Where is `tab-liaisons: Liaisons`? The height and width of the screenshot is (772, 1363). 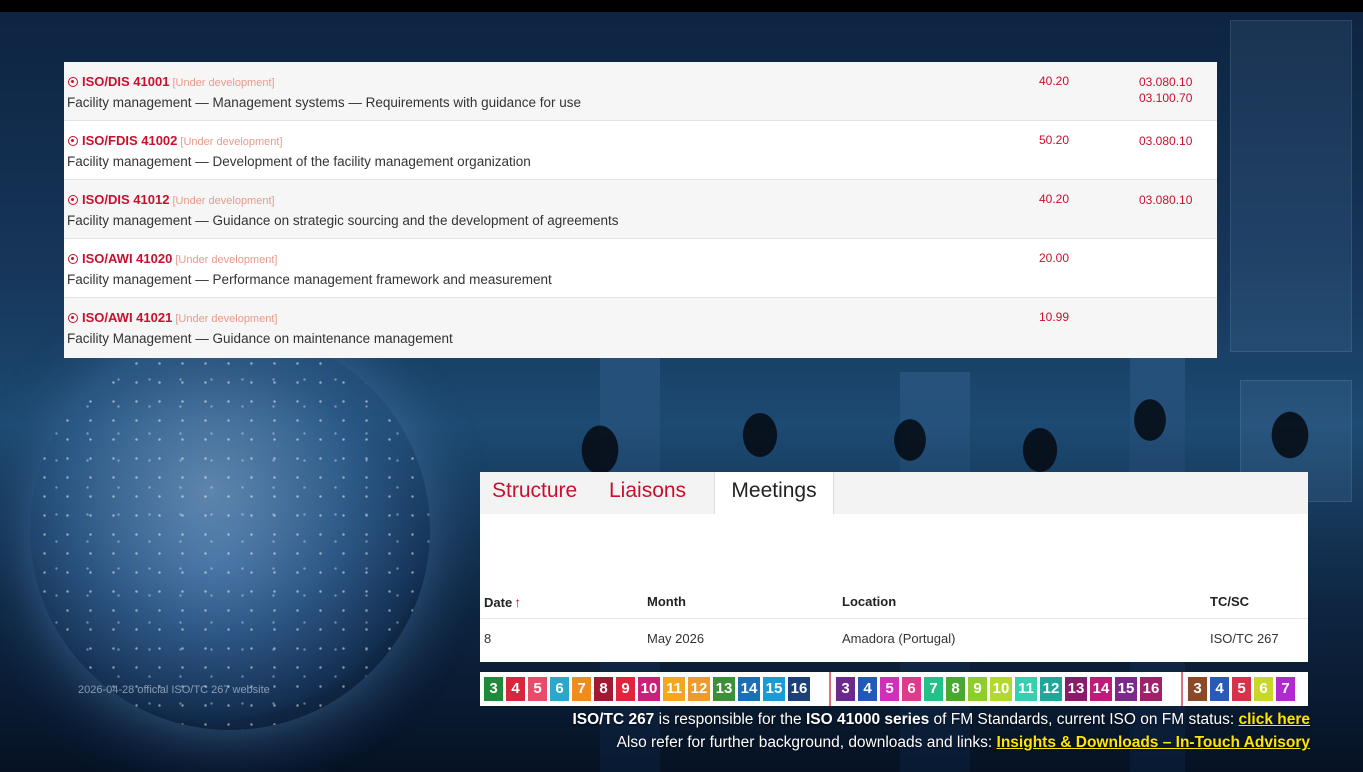
tab-liaisons: Liaisons is located at coordinates (647, 493).